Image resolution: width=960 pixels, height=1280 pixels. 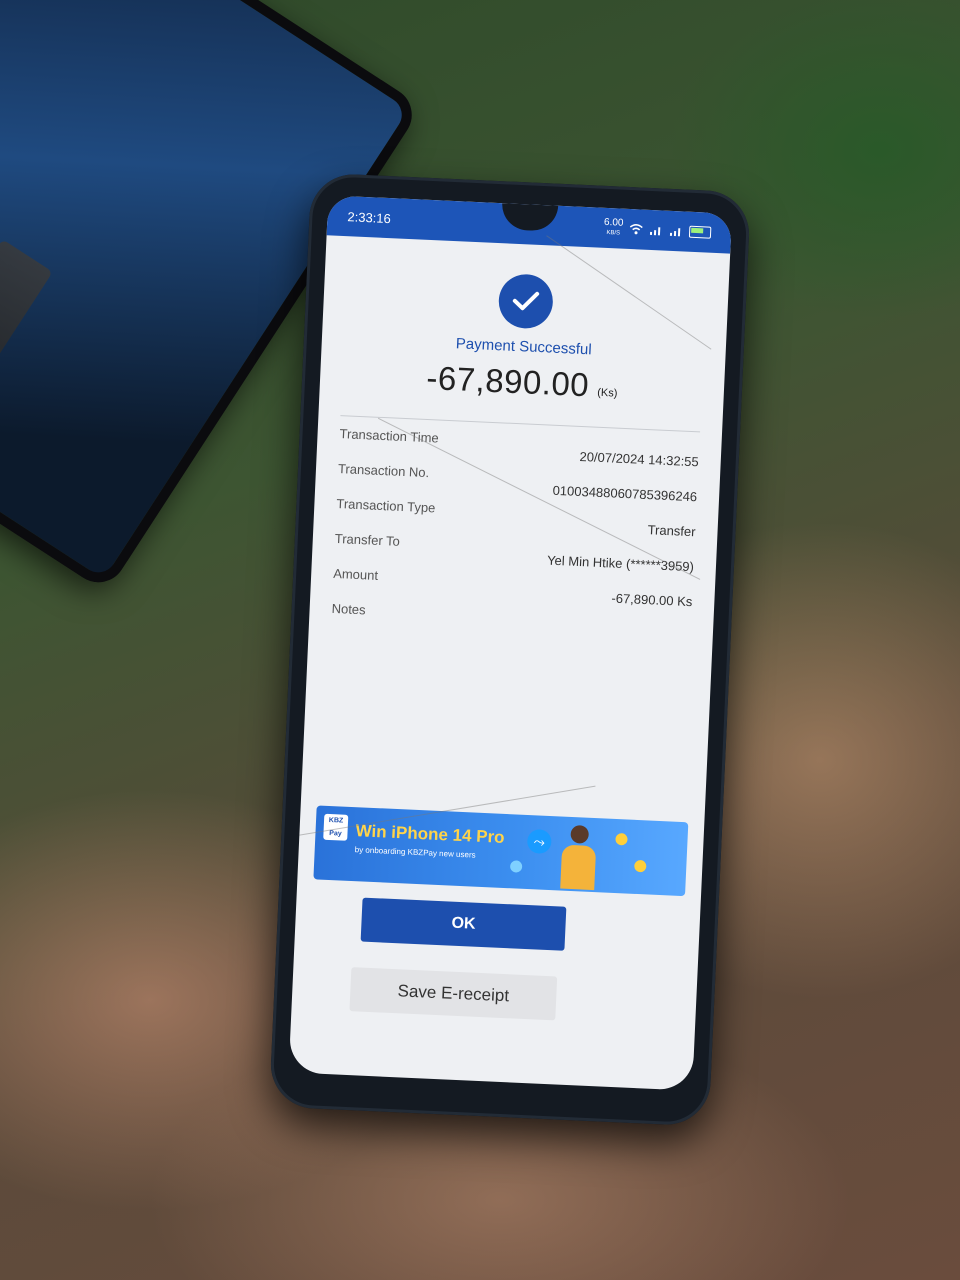 What do you see at coordinates (636, 229) in the screenshot?
I see `wifi-icon` at bounding box center [636, 229].